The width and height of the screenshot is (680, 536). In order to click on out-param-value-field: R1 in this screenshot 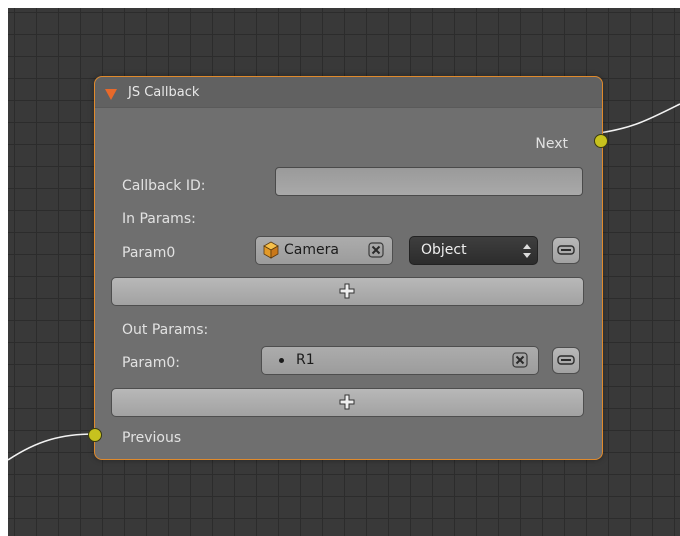, I will do `click(400, 360)`.